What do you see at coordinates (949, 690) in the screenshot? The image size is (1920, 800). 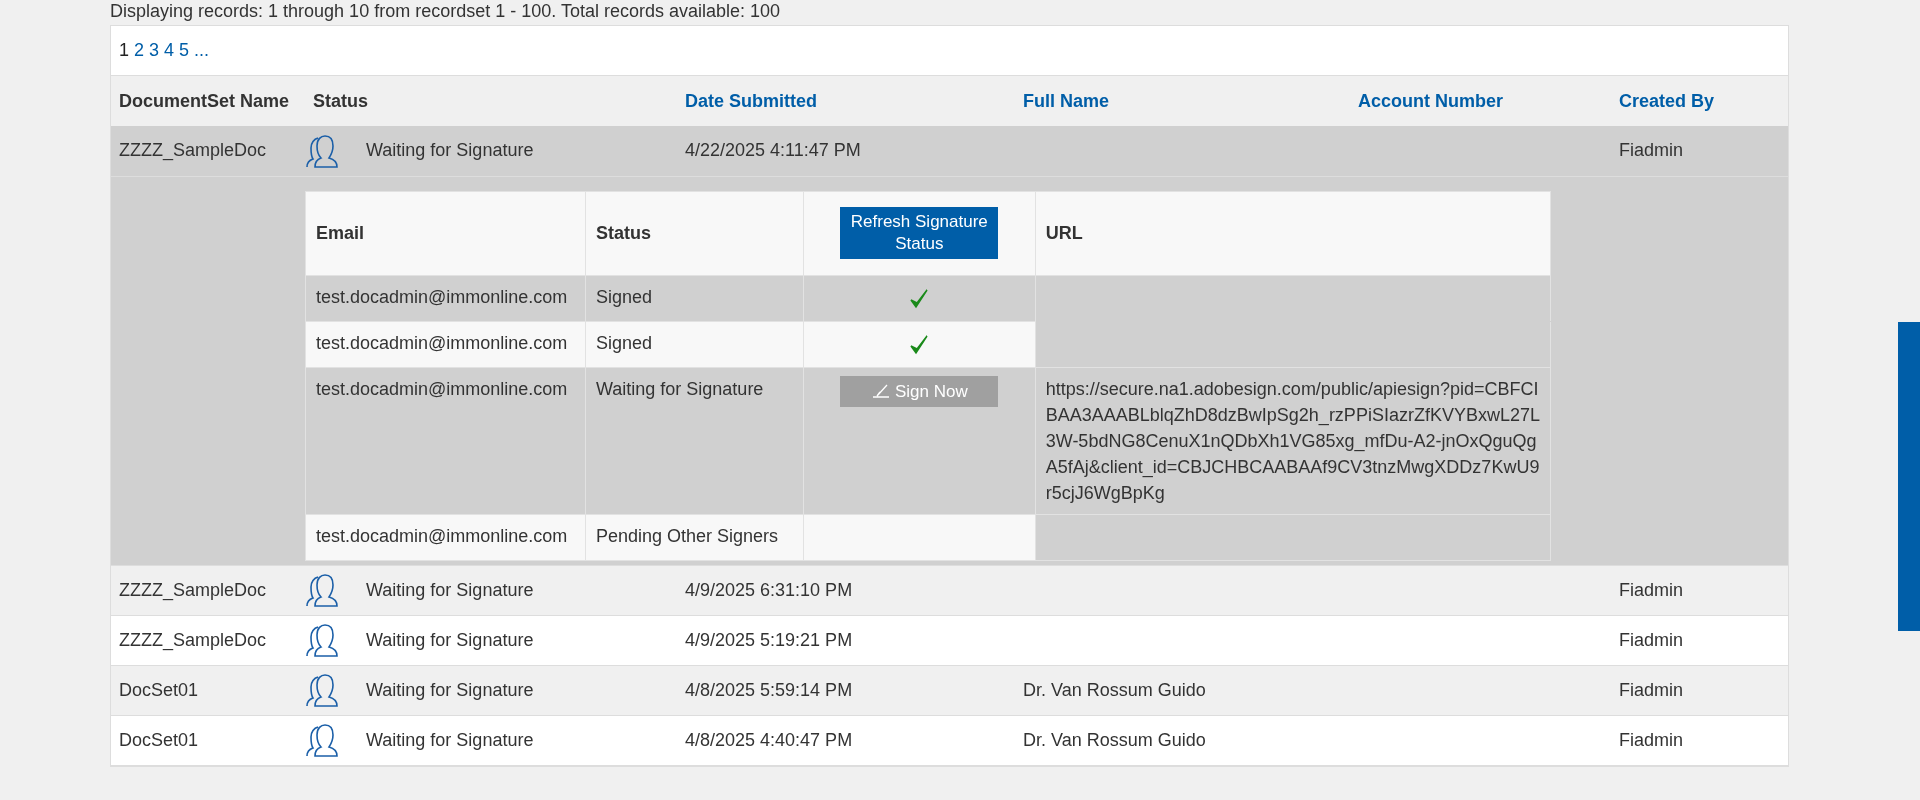 I see `table-row: DocSet01 Waiting for Signature 4/8/2025 5:59:14 PM Dr. Van Rossum Guido Fiadmin` at bounding box center [949, 690].